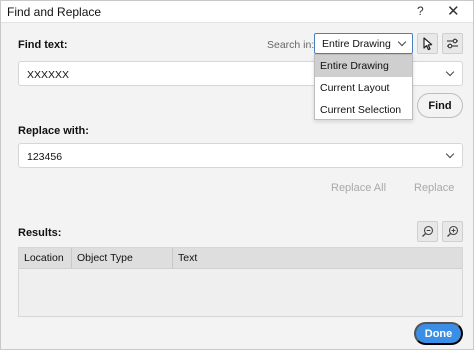 This screenshot has width=474, height=350. I want to click on cursor-arrow-icon, so click(428, 44).